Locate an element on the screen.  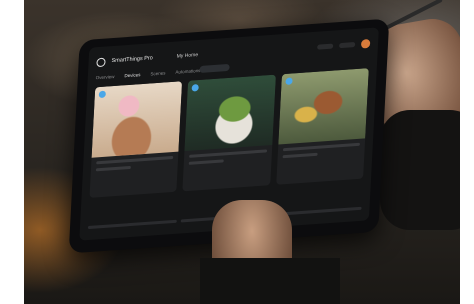
filter-pill is located at coordinates (214, 68).